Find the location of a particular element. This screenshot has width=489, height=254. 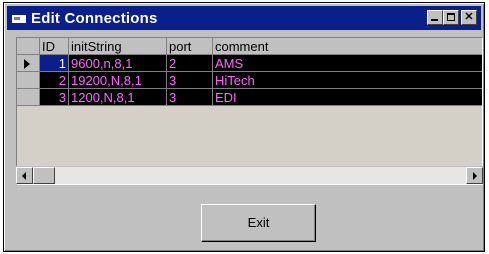

cell-id: 3 is located at coordinates (54, 97).